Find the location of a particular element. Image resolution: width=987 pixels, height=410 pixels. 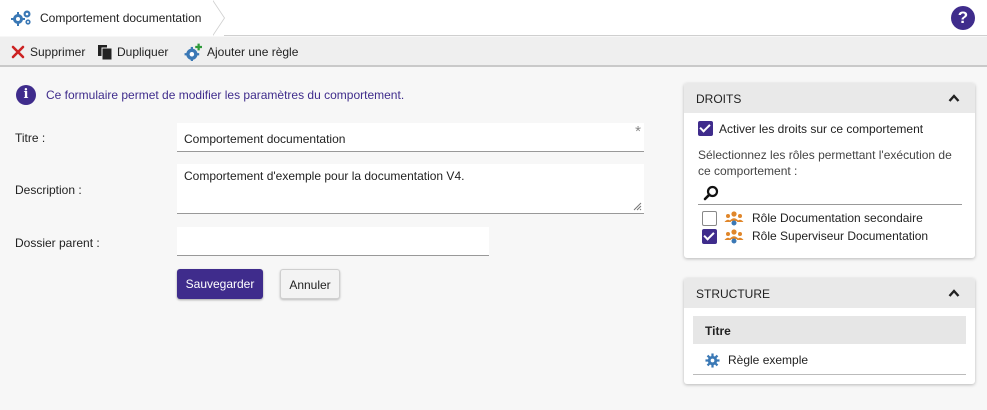

title-label: Titre : is located at coordinates (30, 138).